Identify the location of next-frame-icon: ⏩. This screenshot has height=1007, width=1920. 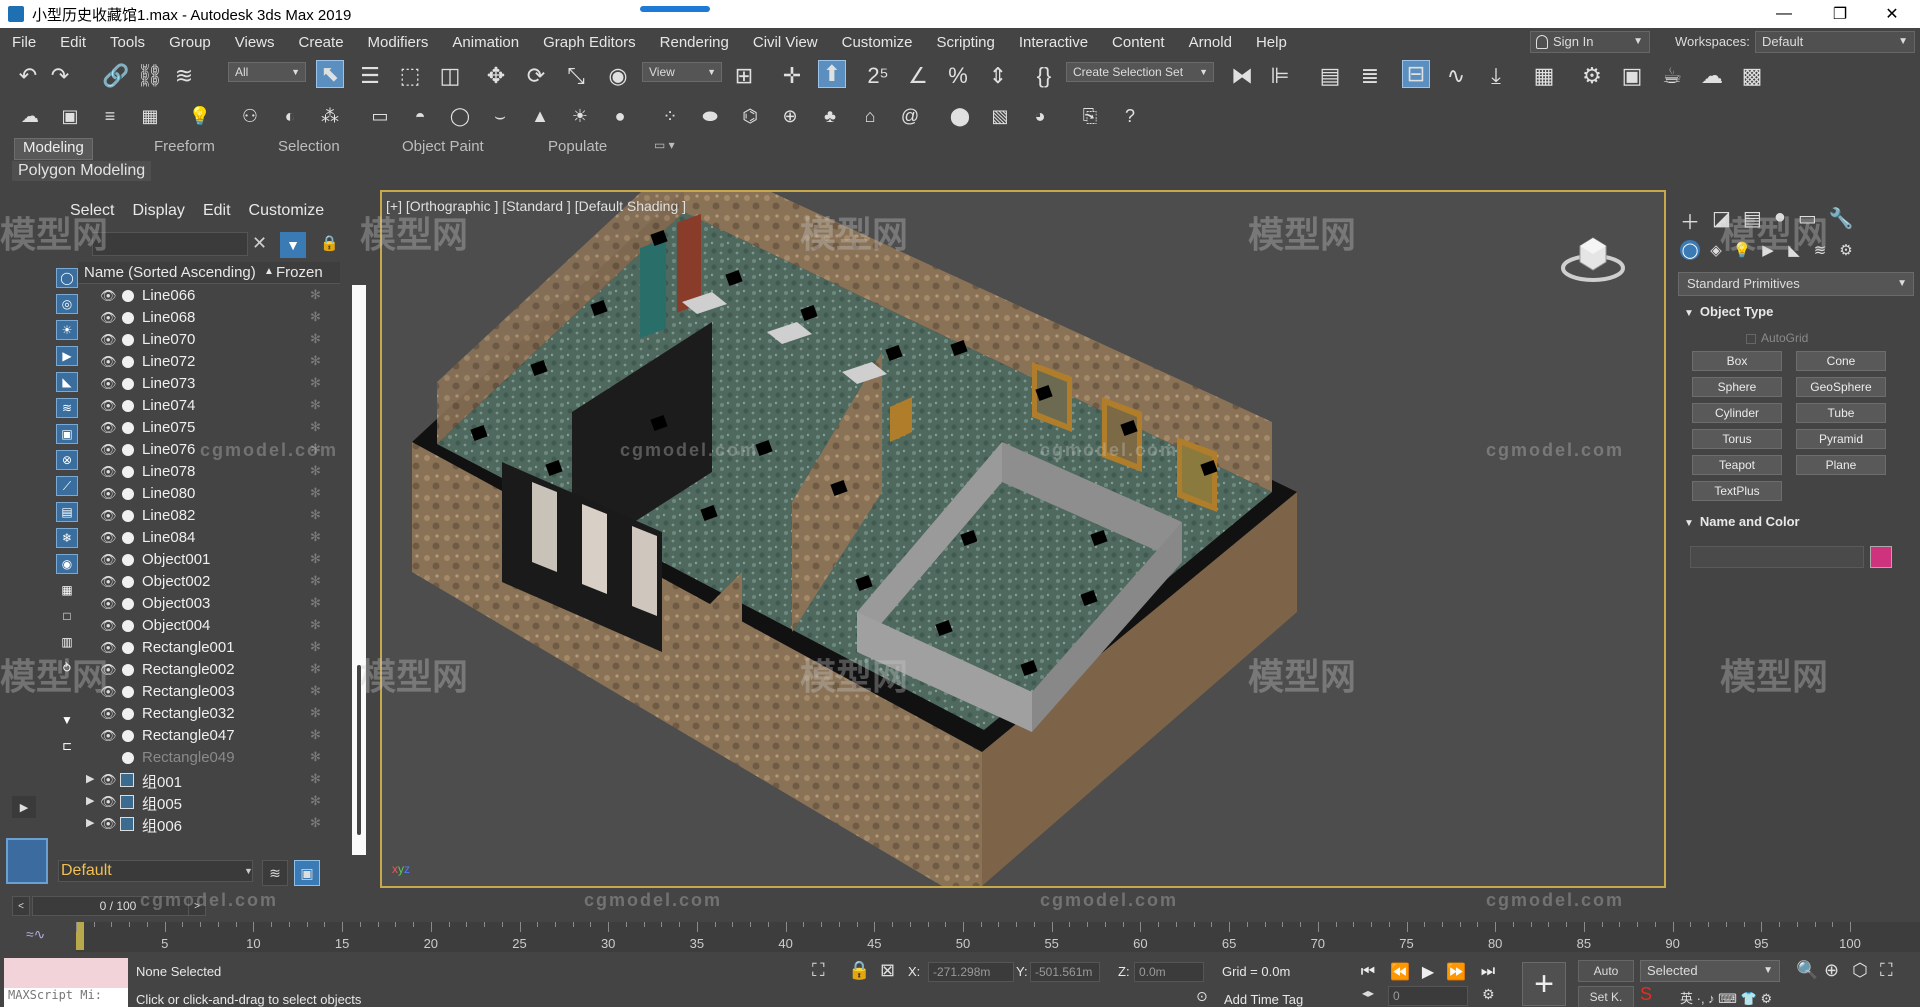
(1456, 972).